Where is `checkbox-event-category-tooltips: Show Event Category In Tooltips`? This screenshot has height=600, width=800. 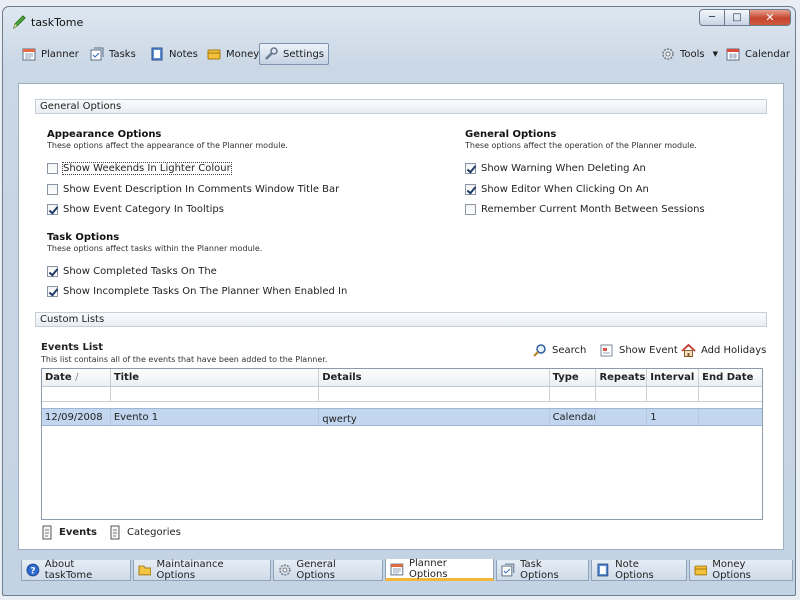 checkbox-event-category-tooltips: Show Event Category In Tooltips is located at coordinates (135, 209).